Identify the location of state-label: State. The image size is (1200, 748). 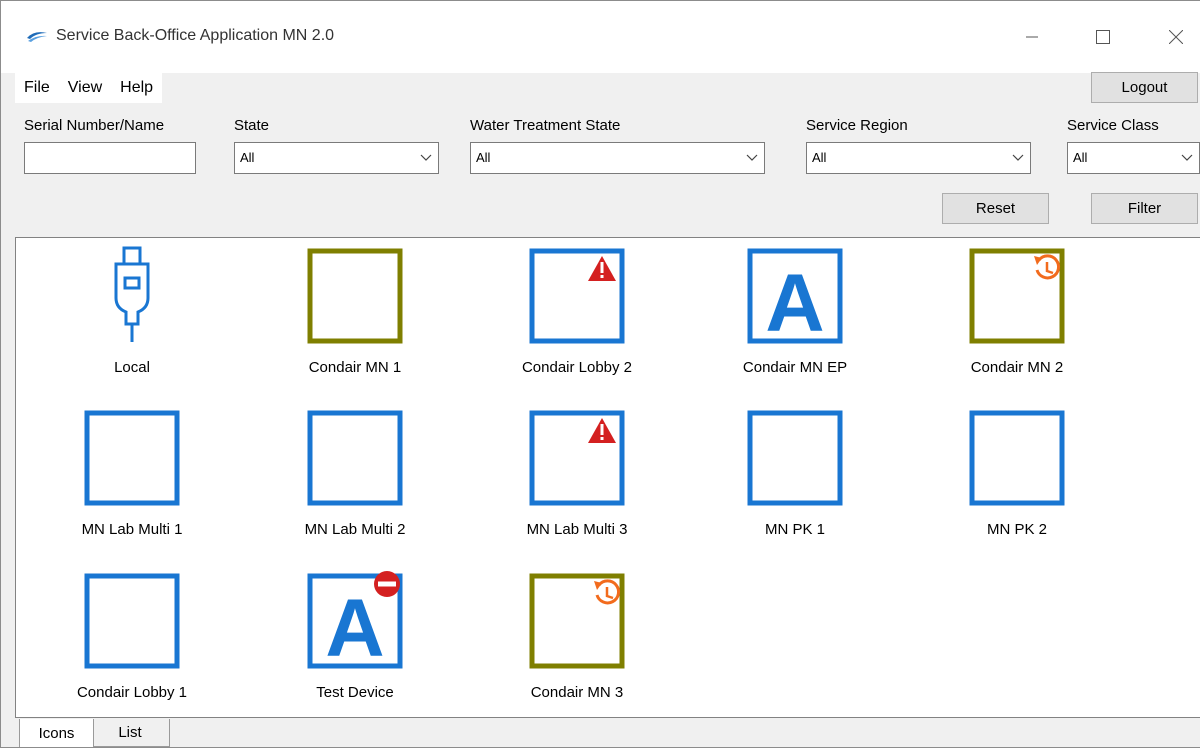
(252, 125).